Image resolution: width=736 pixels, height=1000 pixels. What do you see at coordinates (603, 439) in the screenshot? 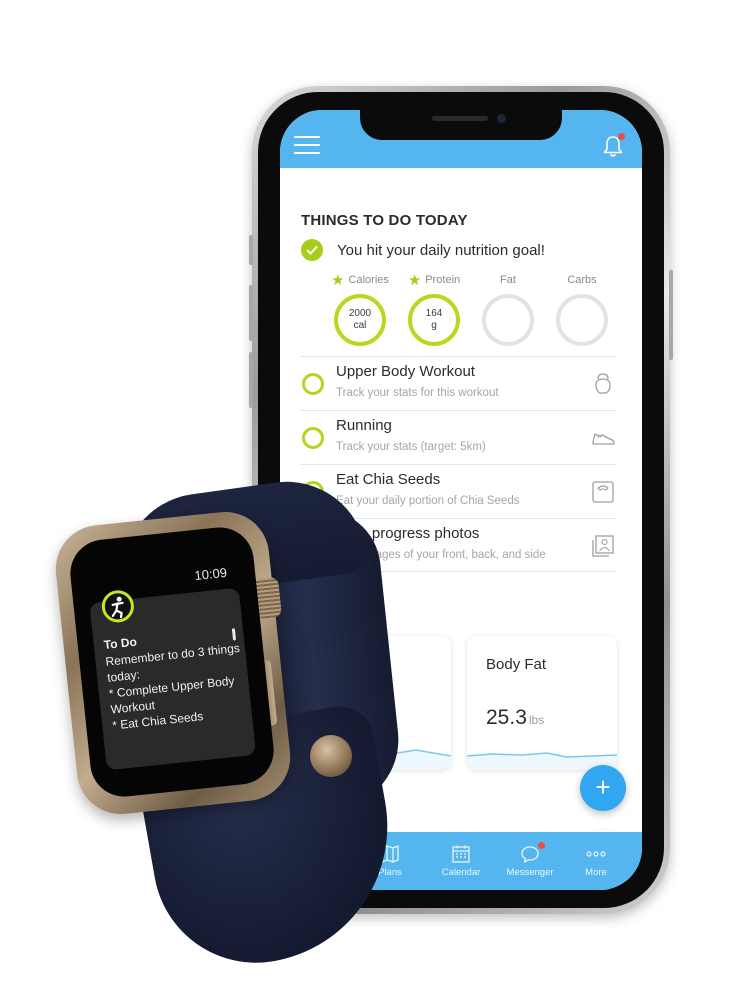
I see `sneaker-icon` at bounding box center [603, 439].